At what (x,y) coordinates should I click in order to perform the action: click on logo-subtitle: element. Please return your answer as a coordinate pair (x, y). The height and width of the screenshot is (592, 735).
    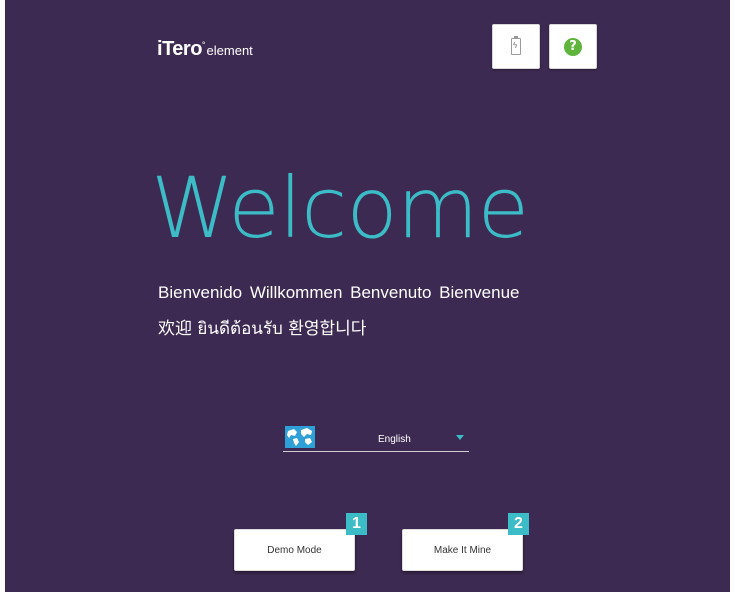
    Looking at the image, I should click on (229, 50).